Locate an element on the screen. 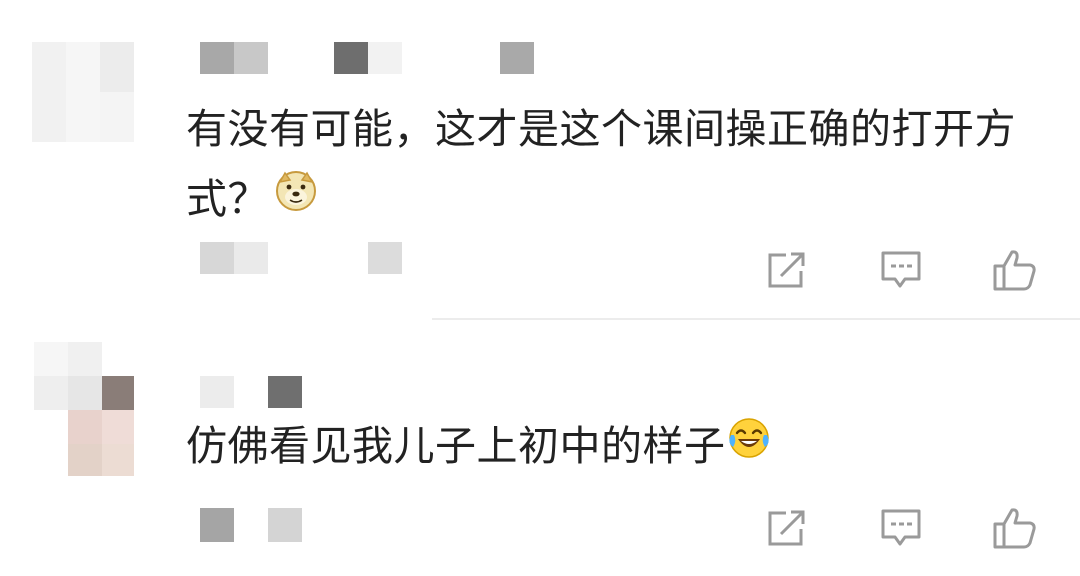 This screenshot has width=1080, height=576. comment-text-content: 仿佛看见我儿子上初中的样子 is located at coordinates (456, 446).